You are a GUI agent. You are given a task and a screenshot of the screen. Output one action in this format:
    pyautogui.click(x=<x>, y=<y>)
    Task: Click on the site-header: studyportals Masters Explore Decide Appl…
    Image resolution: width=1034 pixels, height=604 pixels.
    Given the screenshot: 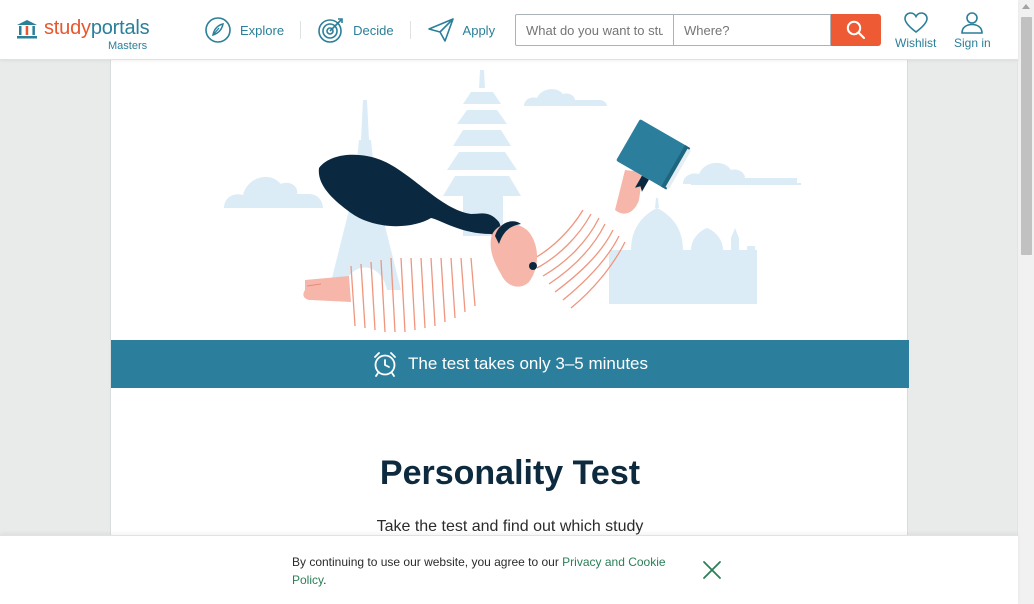 What is the action you would take?
    pyautogui.click(x=509, y=30)
    